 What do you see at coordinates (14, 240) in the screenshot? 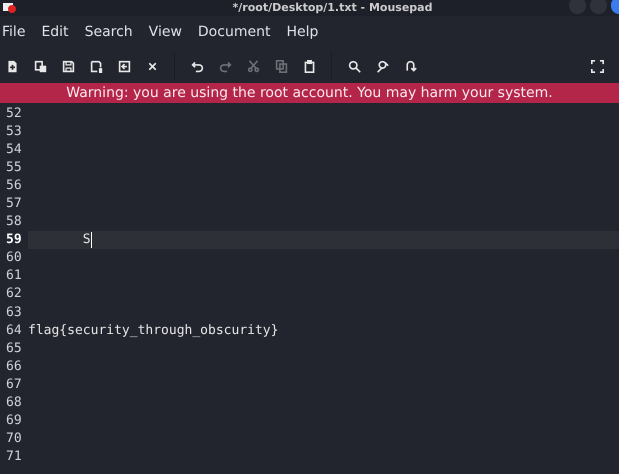
I see `line-number: 59` at bounding box center [14, 240].